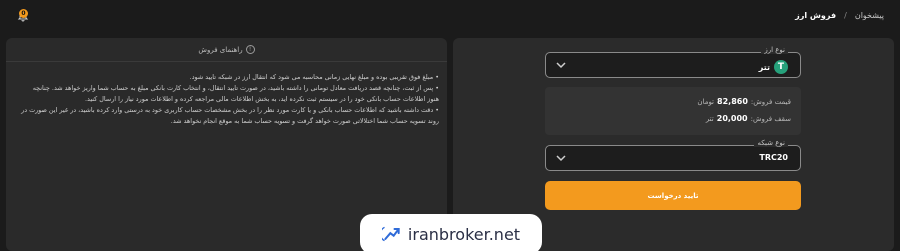 The height and width of the screenshot is (251, 900). I want to click on top-bar: پیشخوان / فروش ارز 0, so click(450, 17).